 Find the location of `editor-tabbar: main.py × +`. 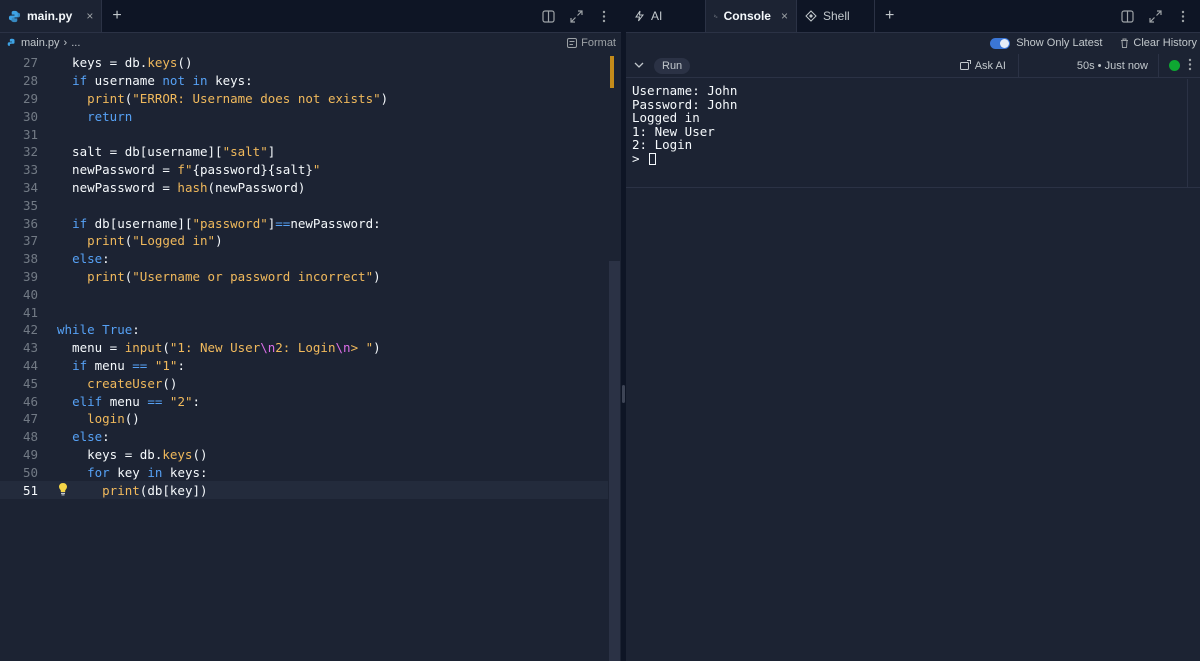

editor-tabbar: main.py × + is located at coordinates (310, 16).